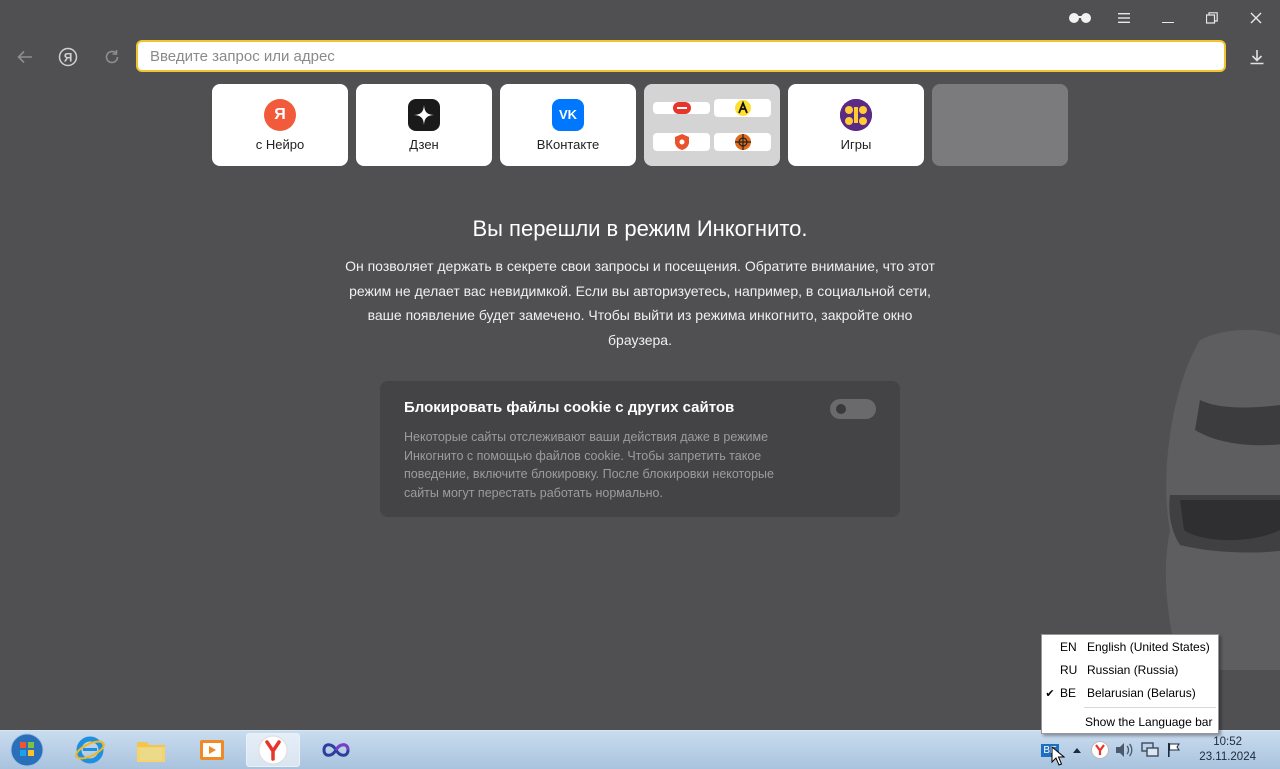 The image size is (1280, 769). Describe the element at coordinates (424, 144) in the screenshot. I see `tile-label: Дзен` at that location.